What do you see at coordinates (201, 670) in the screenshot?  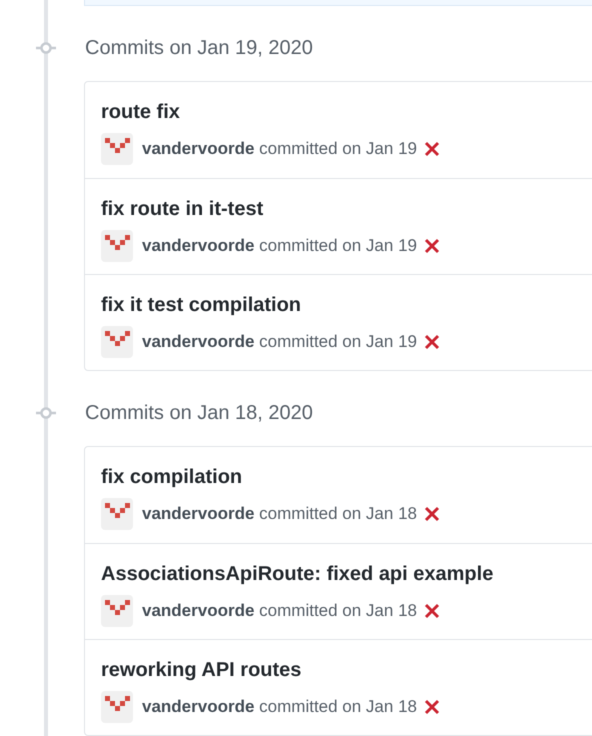 I see `commit-message-link: reworking API routes` at bounding box center [201, 670].